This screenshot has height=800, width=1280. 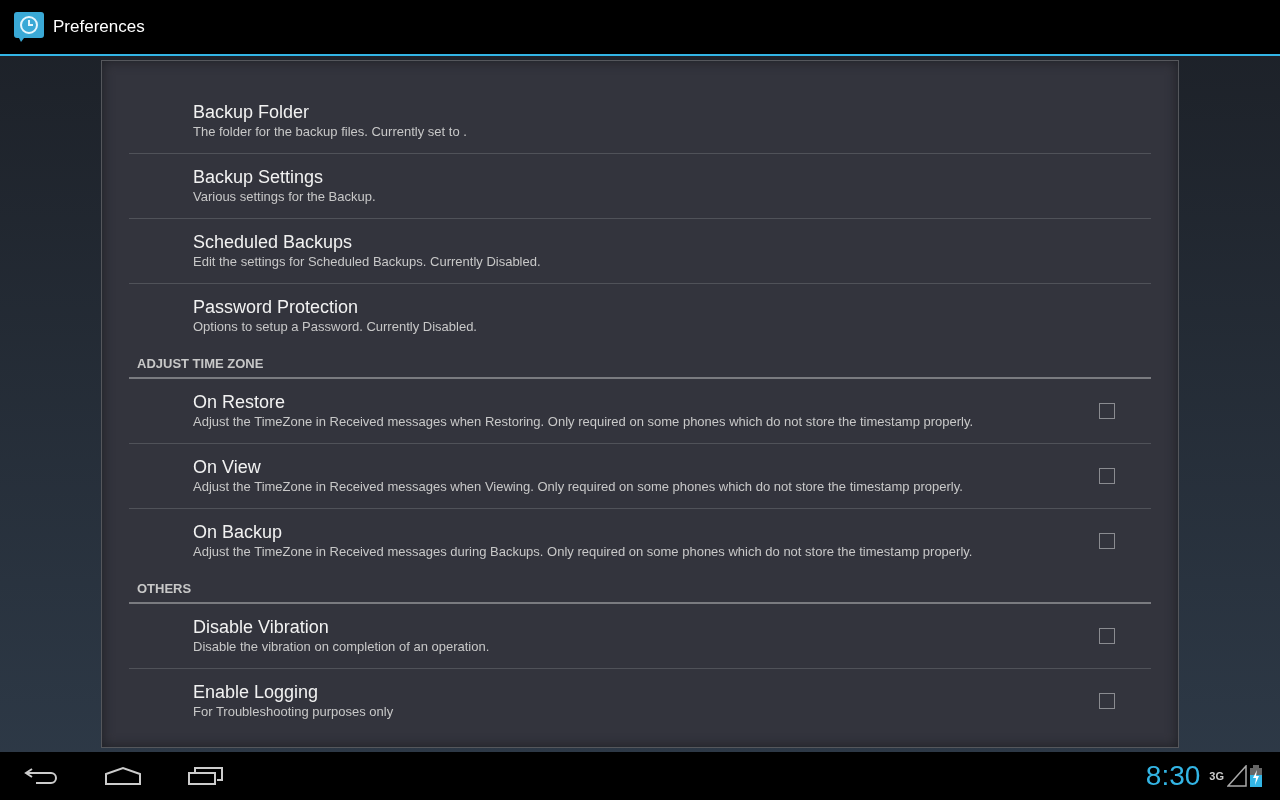 What do you see at coordinates (640, 476) in the screenshot?
I see `preference-row: On View Adjust the TimeZone in Received messages when Viewing. Only required on some phones which do not store the timestamp properly.` at bounding box center [640, 476].